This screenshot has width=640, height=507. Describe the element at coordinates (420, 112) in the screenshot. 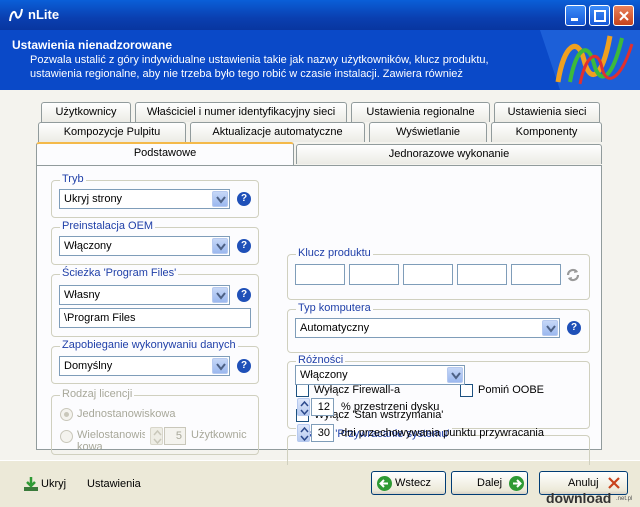

I see `tab-regional-settings: Ustawienia regionalne` at that location.